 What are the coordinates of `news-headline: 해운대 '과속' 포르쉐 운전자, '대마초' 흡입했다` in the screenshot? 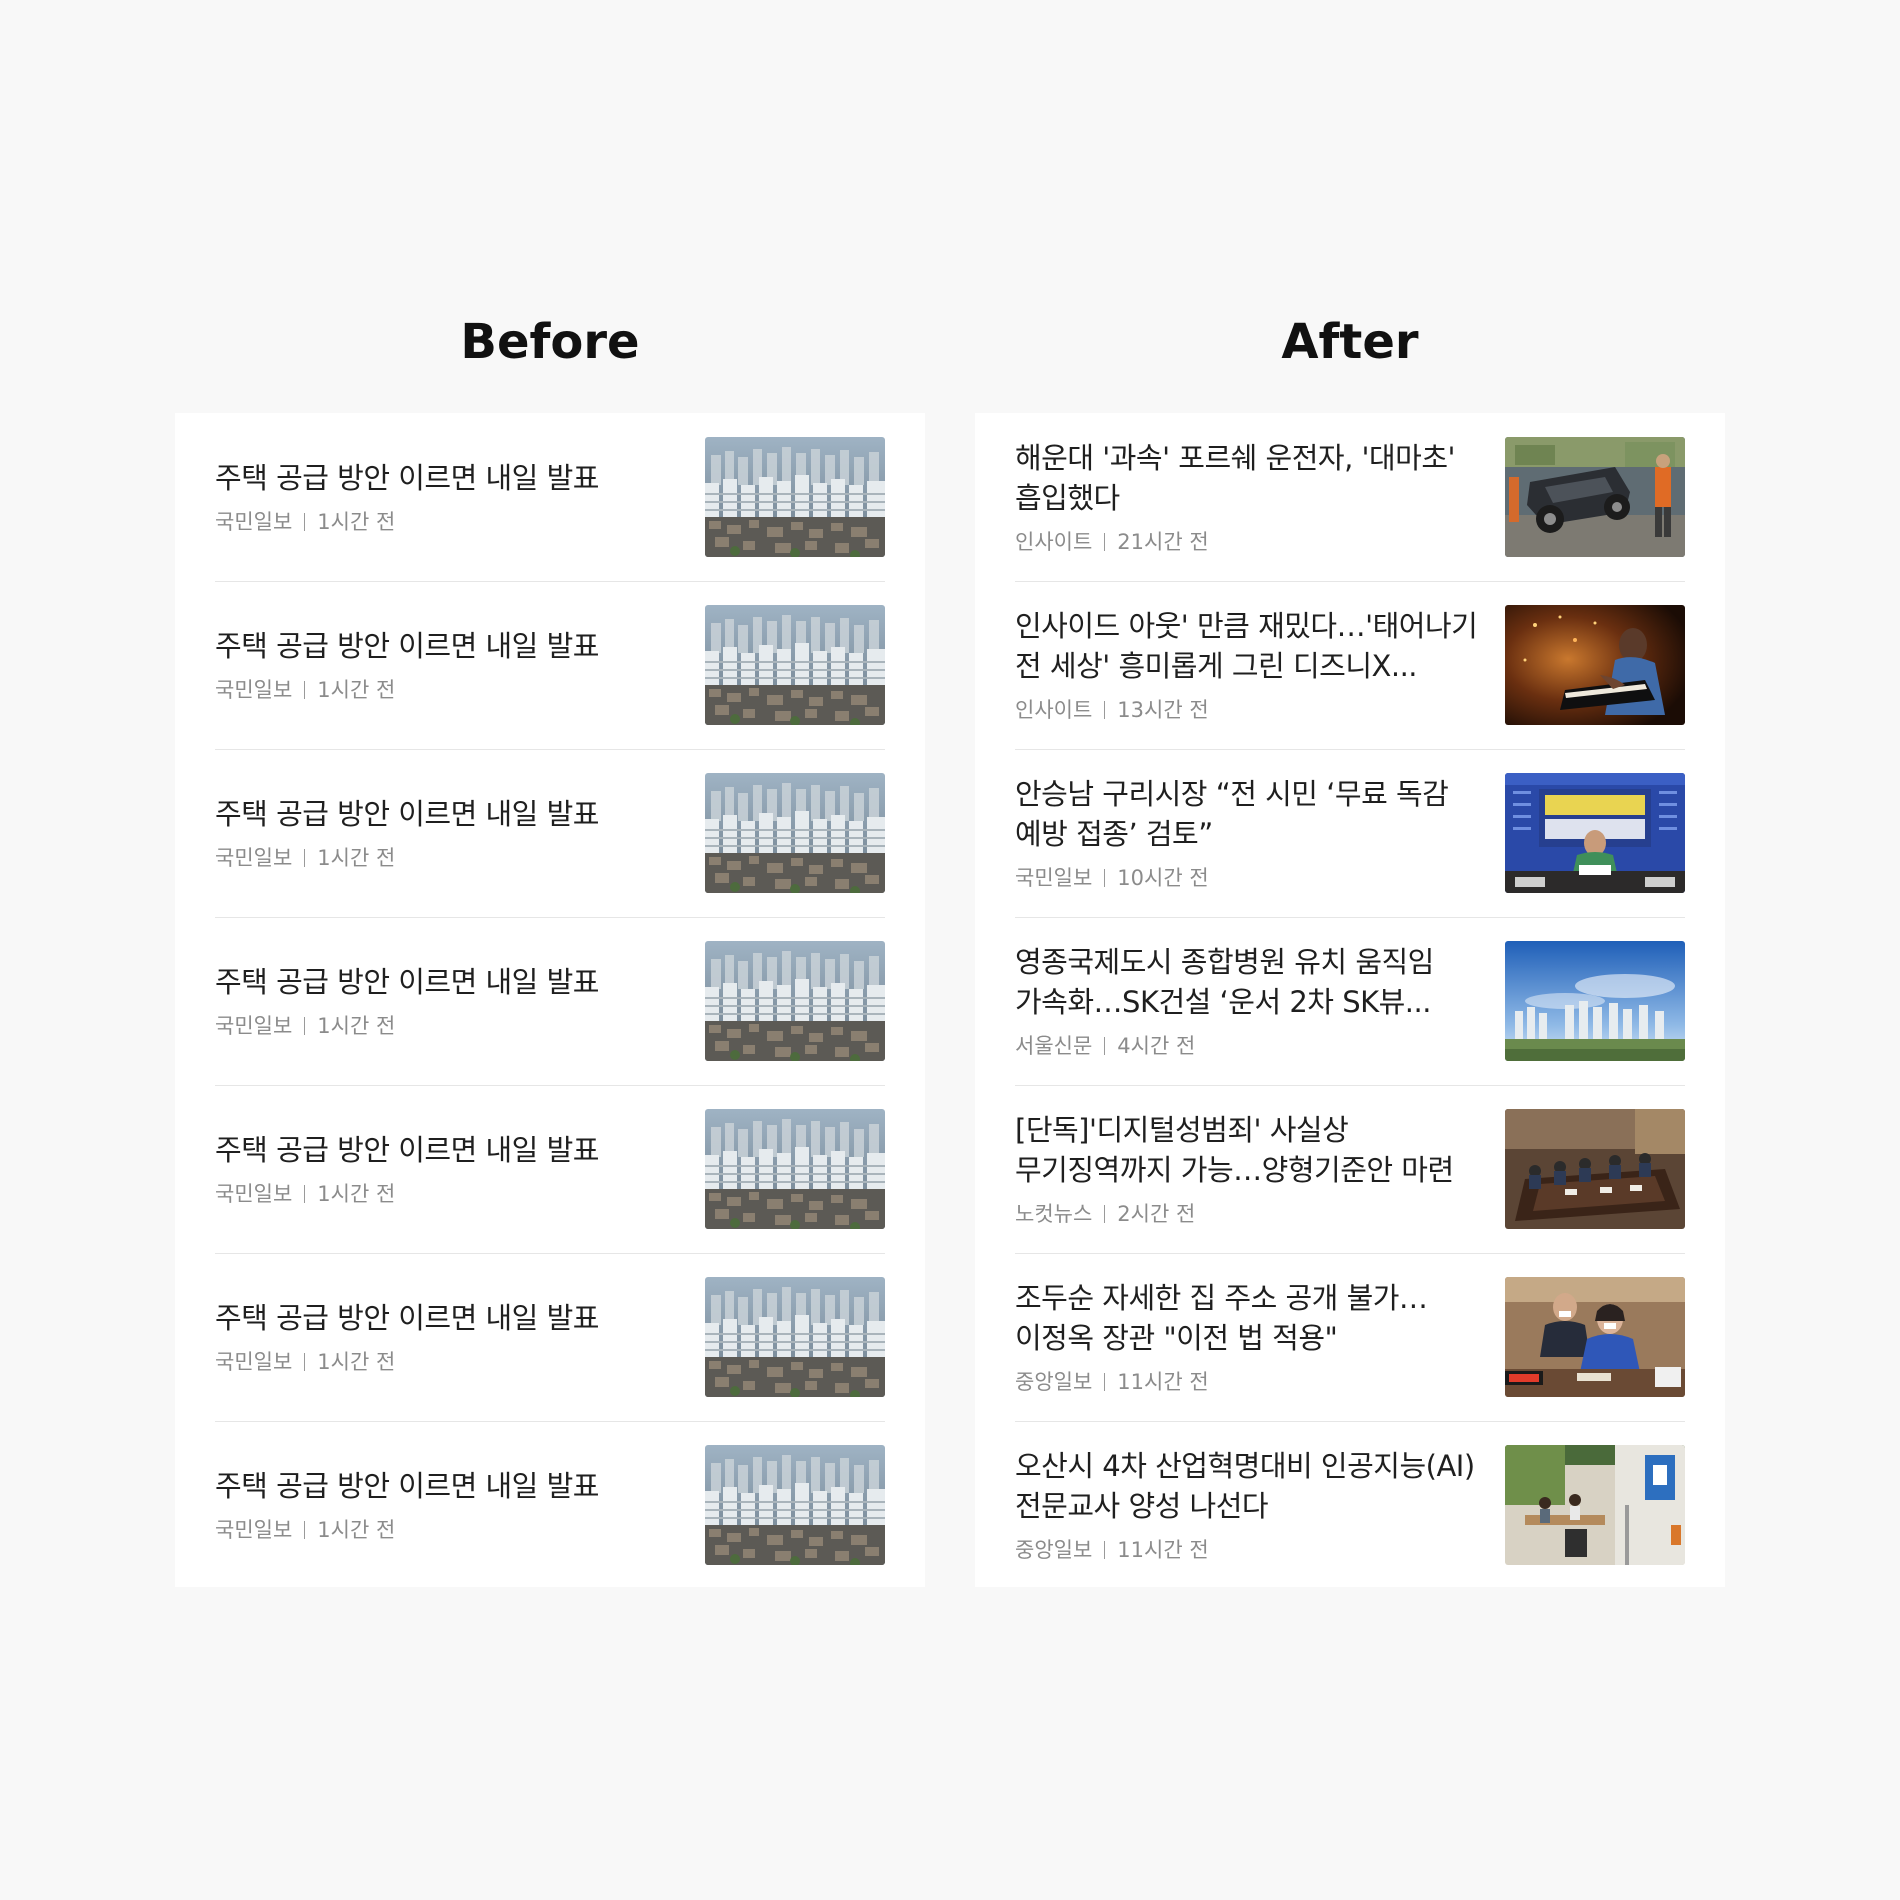 It's located at (1250, 478).